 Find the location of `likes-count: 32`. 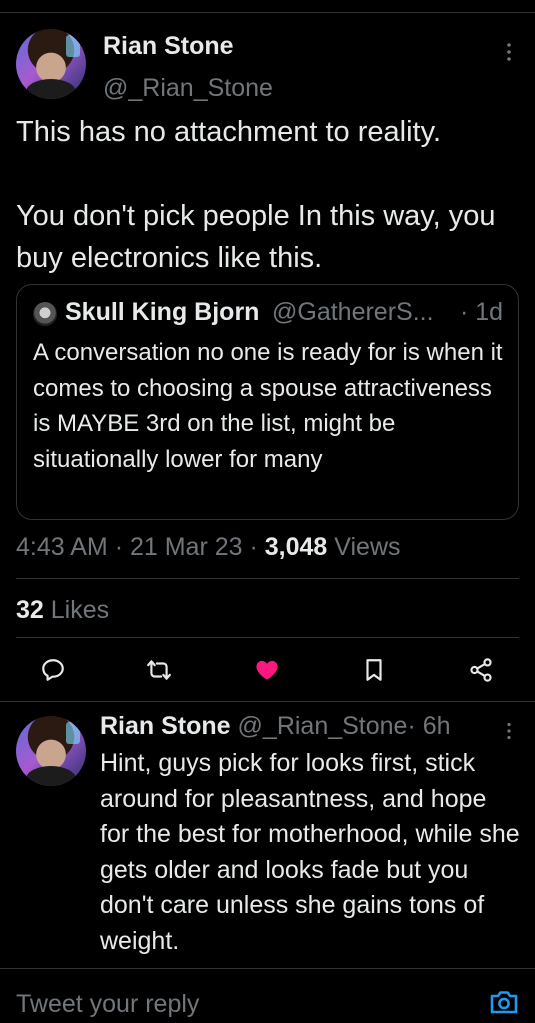

likes-count: 32 is located at coordinates (30, 610).